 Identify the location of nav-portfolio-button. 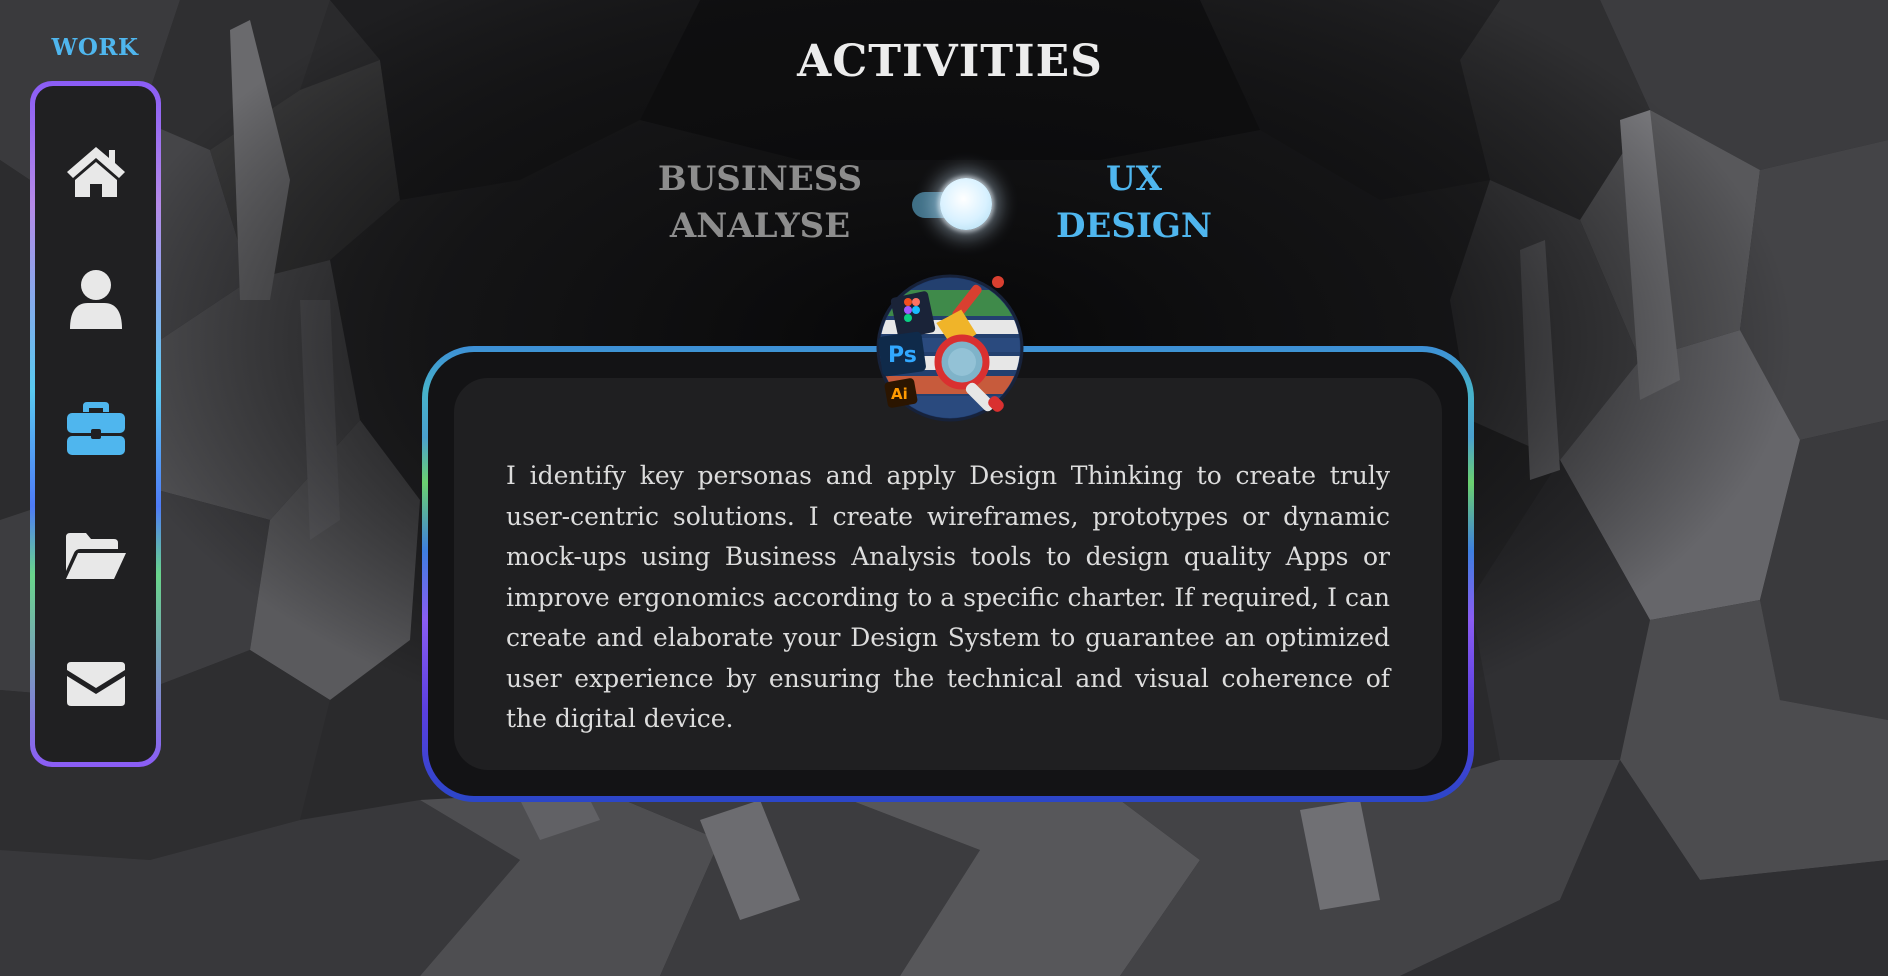
(95, 556).